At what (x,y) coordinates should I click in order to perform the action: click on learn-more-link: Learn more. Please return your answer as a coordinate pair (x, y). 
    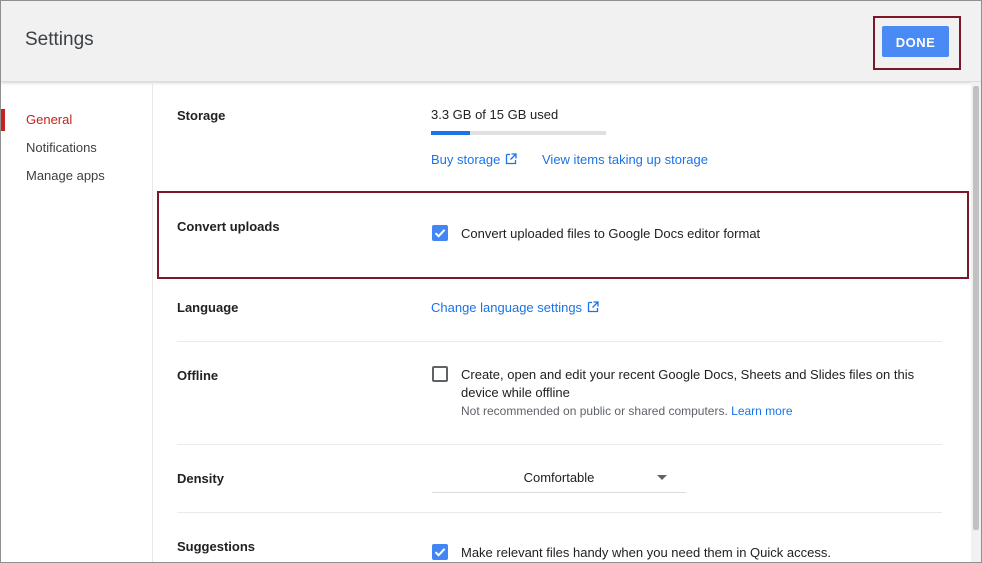
    Looking at the image, I should click on (761, 411).